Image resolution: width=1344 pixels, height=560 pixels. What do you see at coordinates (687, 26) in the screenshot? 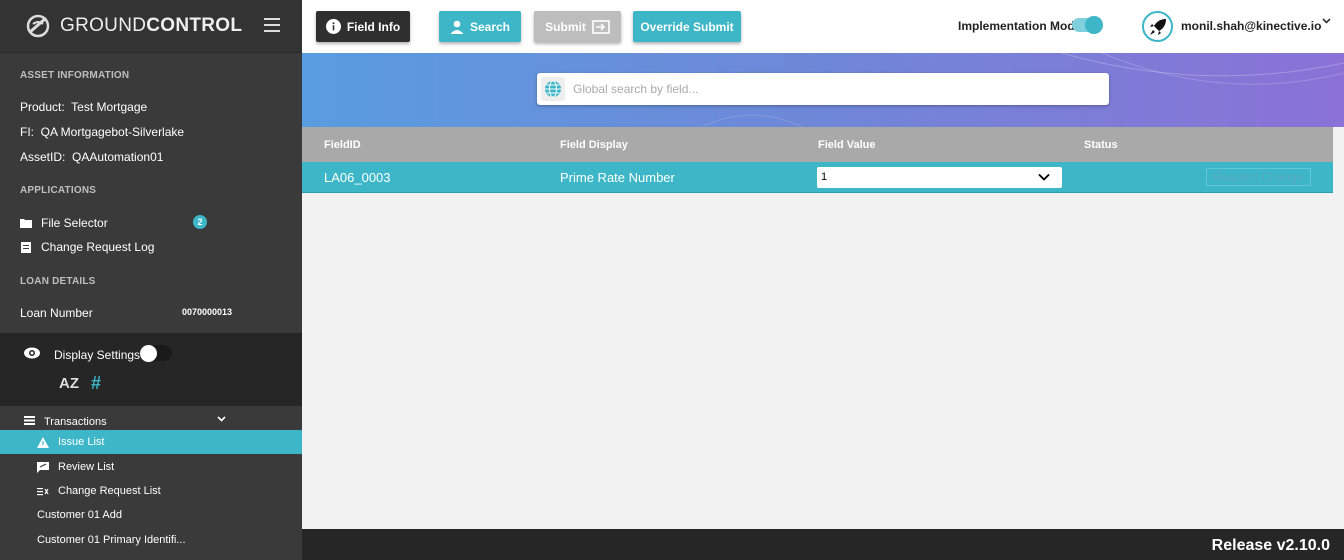
I see `override-submit-button: Override Submit` at bounding box center [687, 26].